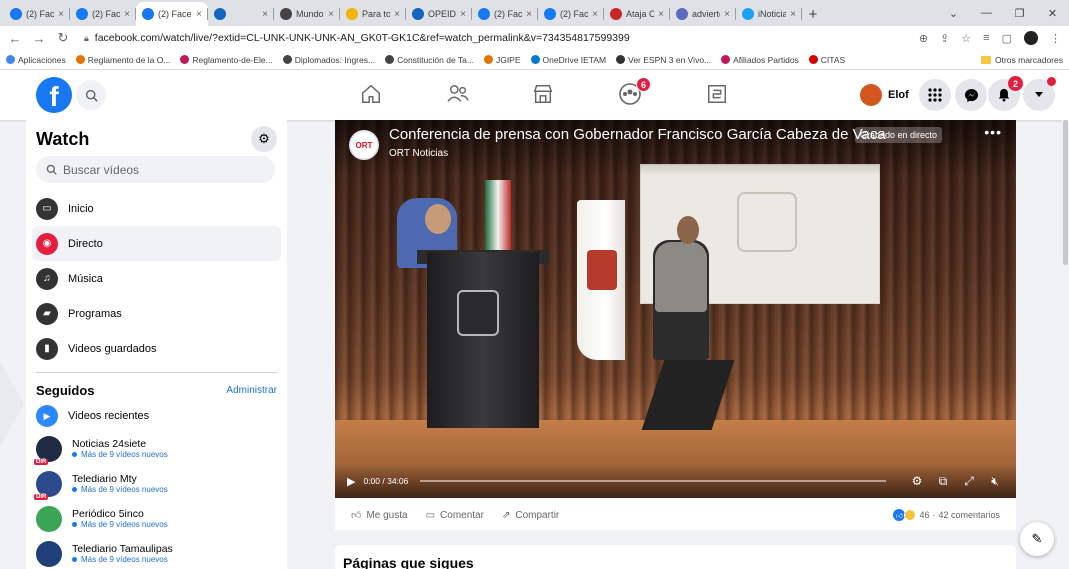 The width and height of the screenshot is (1069, 569). I want to click on profile-avatar, so click(1031, 38).